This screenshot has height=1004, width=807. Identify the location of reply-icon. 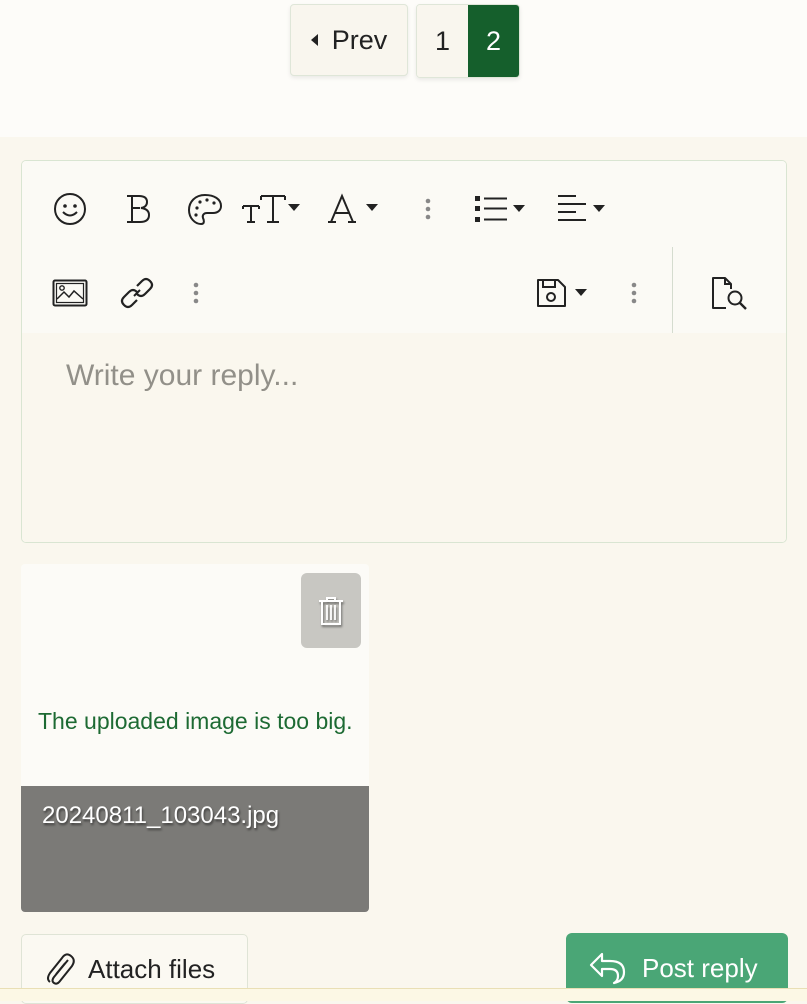
(607, 968).